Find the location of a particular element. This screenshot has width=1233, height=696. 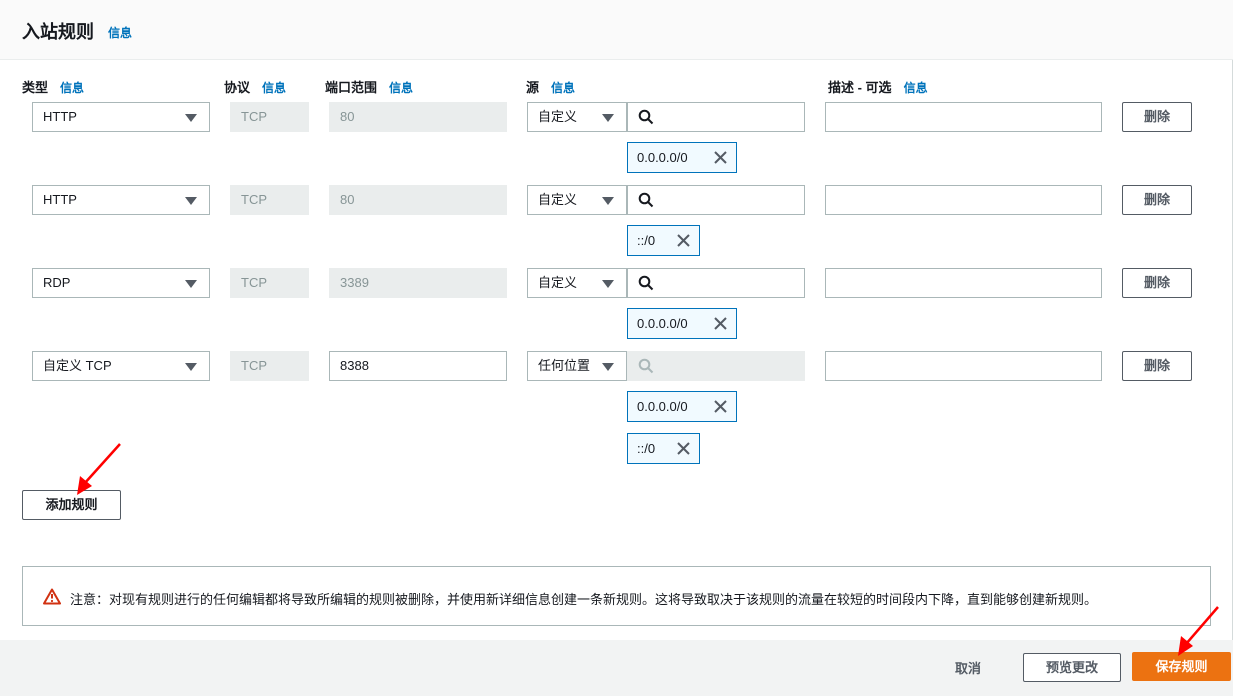

col-source-text: 源 is located at coordinates (533, 87).